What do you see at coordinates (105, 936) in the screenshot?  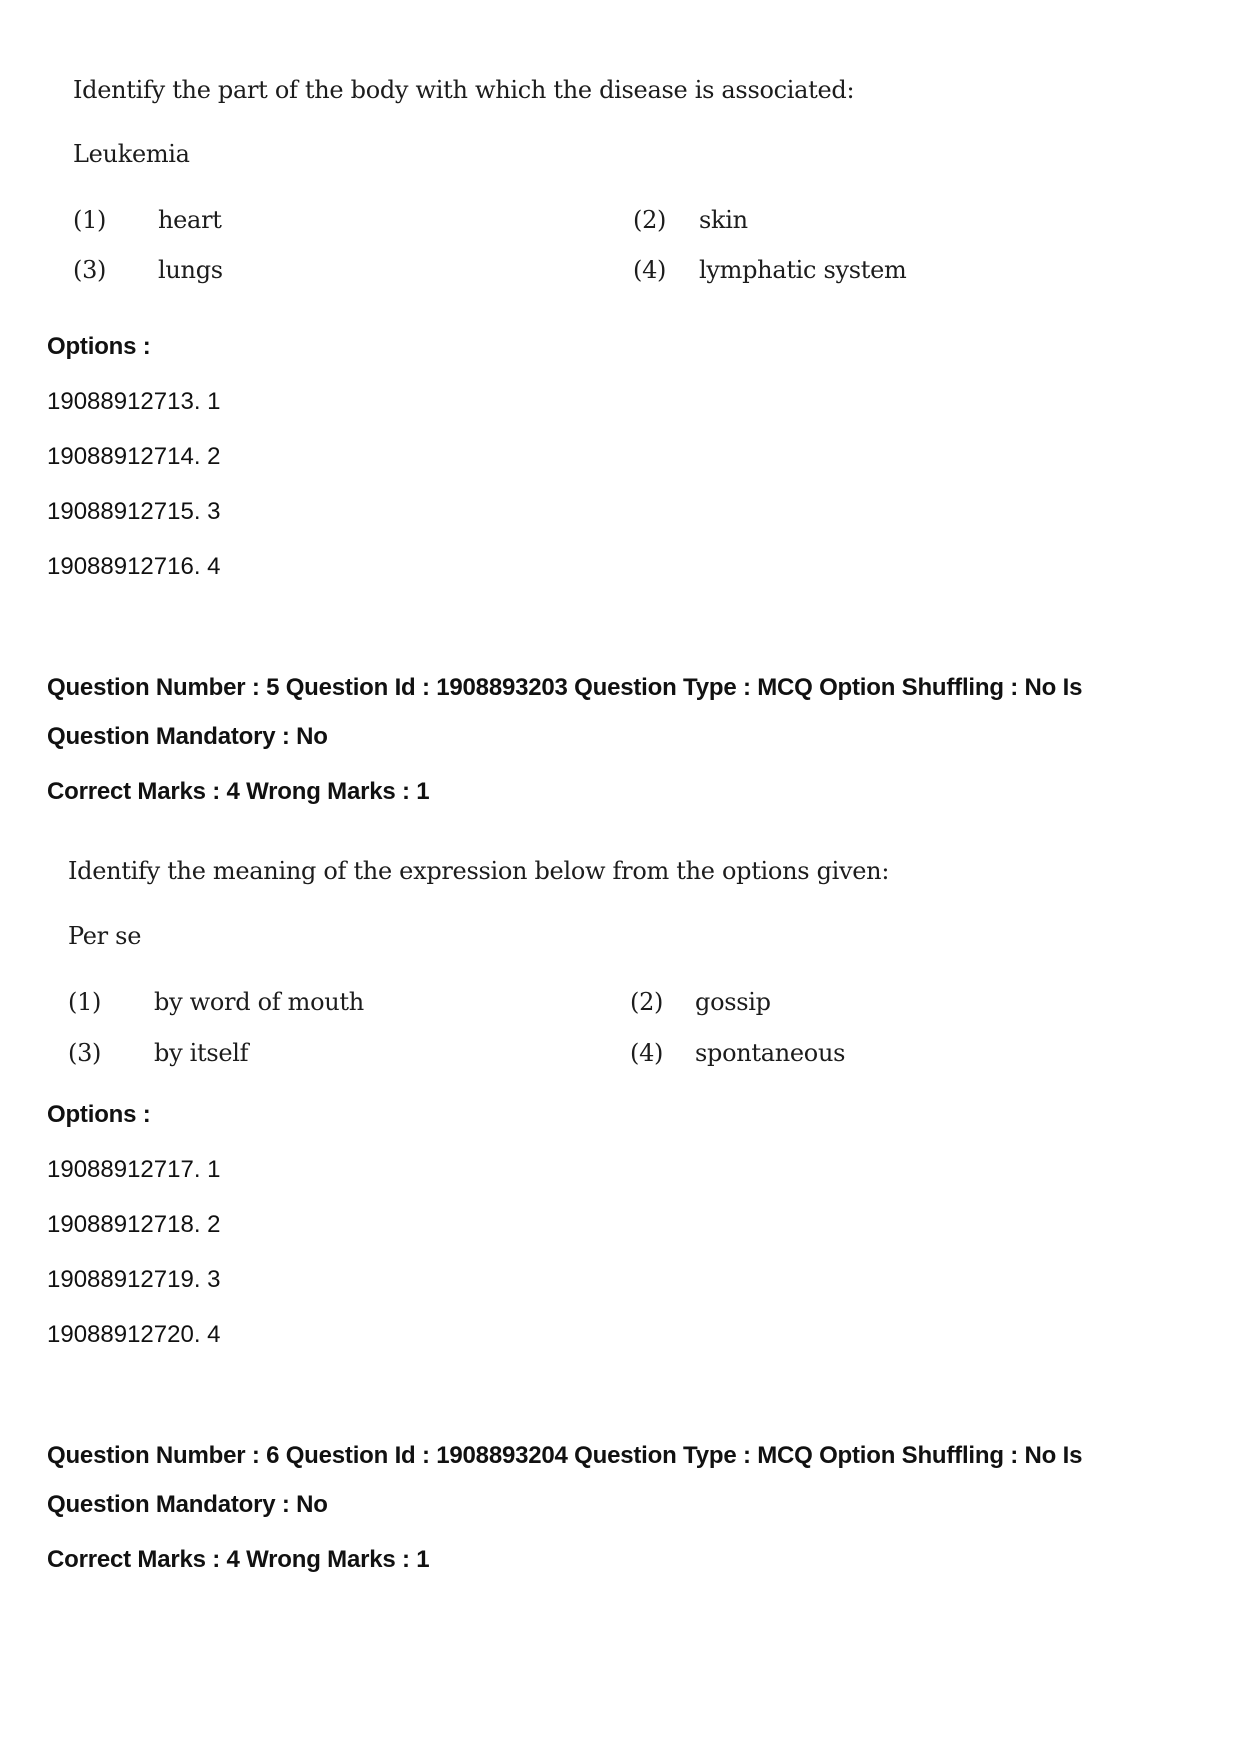 I see `question-term: Per se` at bounding box center [105, 936].